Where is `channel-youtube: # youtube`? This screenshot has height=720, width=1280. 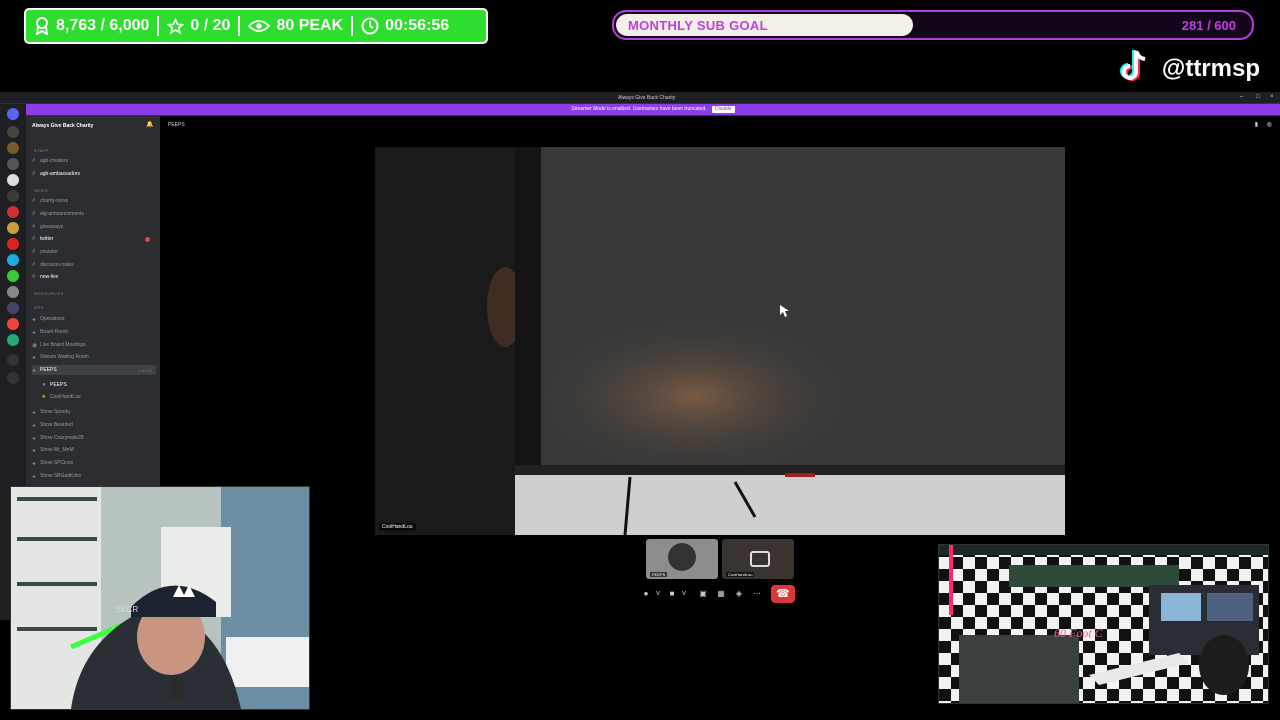 channel-youtube: # youtube is located at coordinates (94, 252).